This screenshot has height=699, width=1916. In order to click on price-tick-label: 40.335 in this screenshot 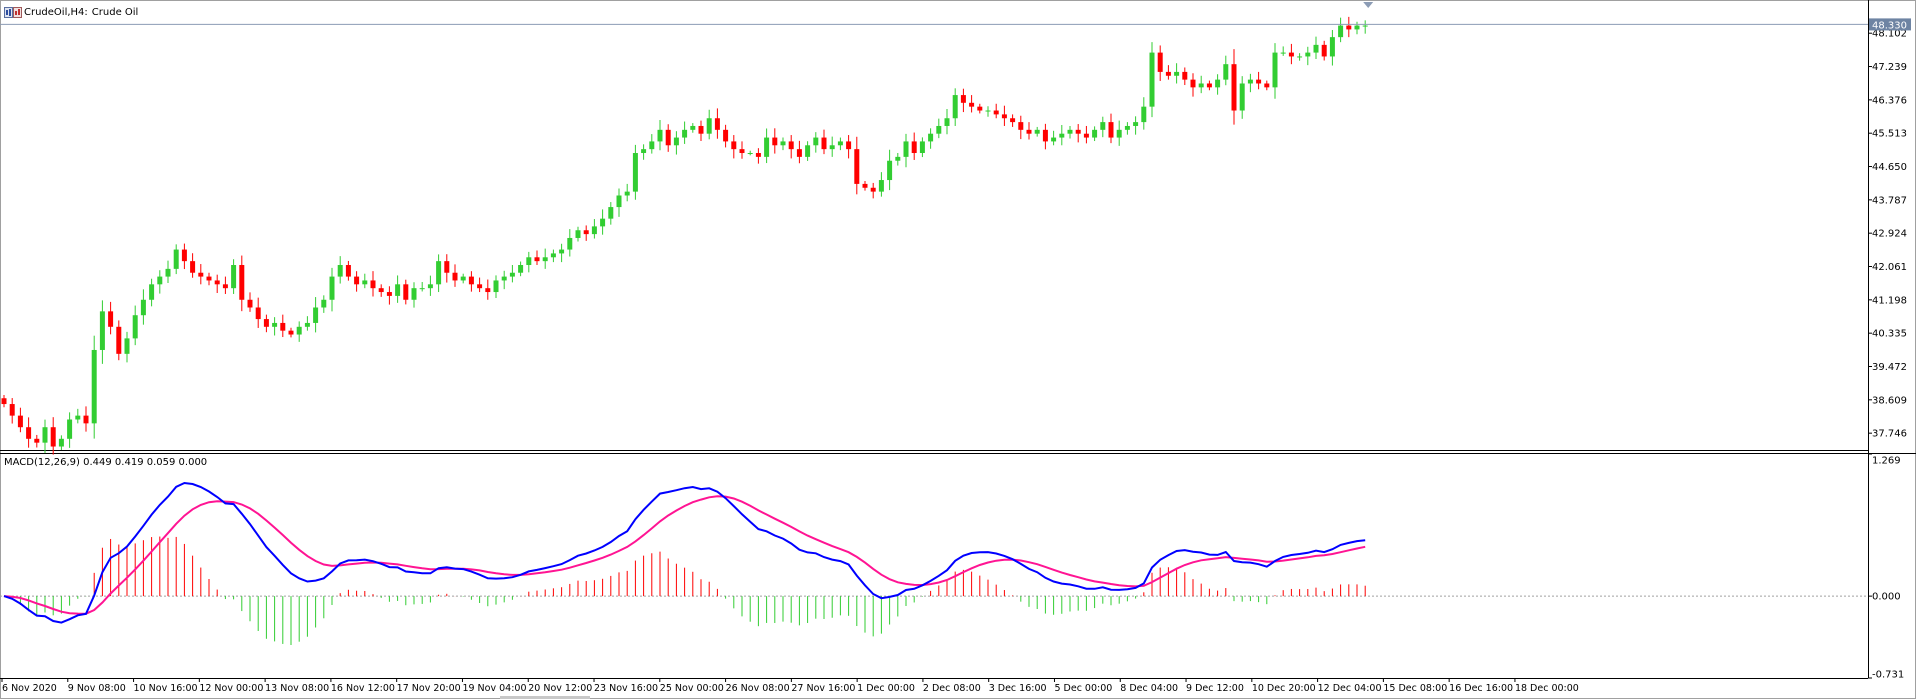, I will do `click(1889, 334)`.